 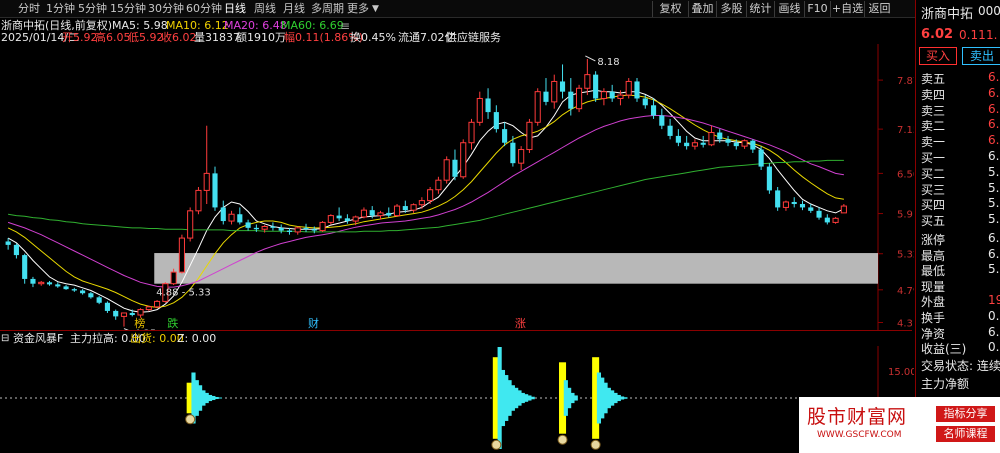 I want to click on quote-stock-code: 0009, so click(x=989, y=11).